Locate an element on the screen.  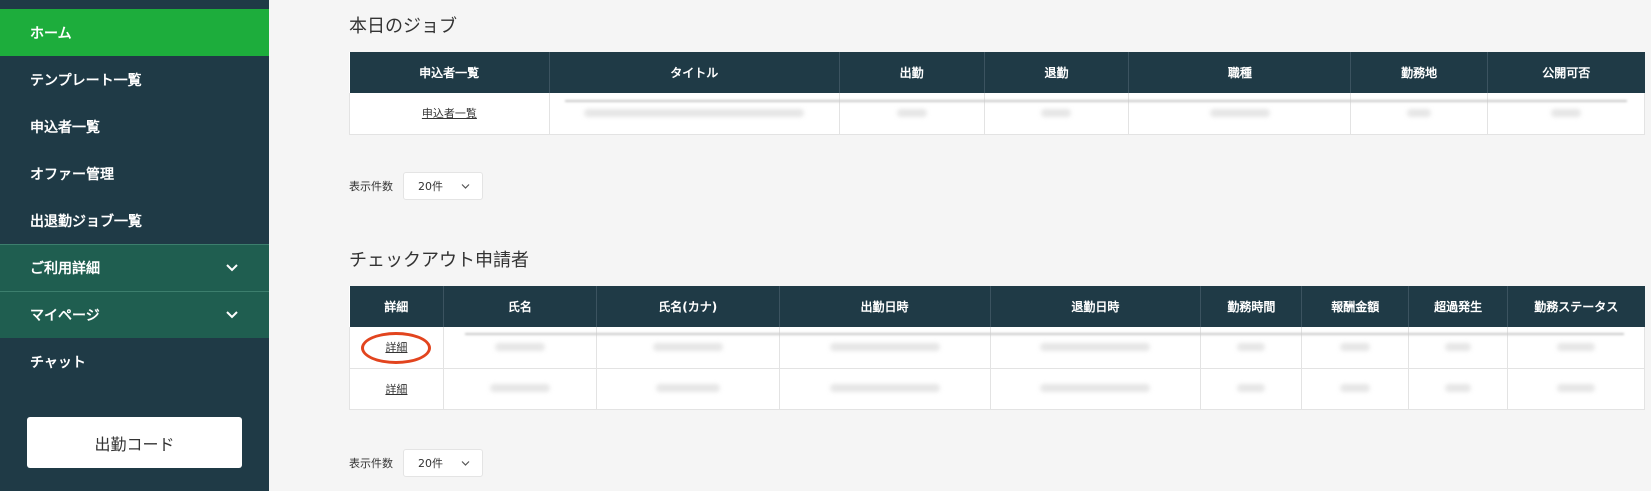
detail-link: 詳細 is located at coordinates (396, 389).